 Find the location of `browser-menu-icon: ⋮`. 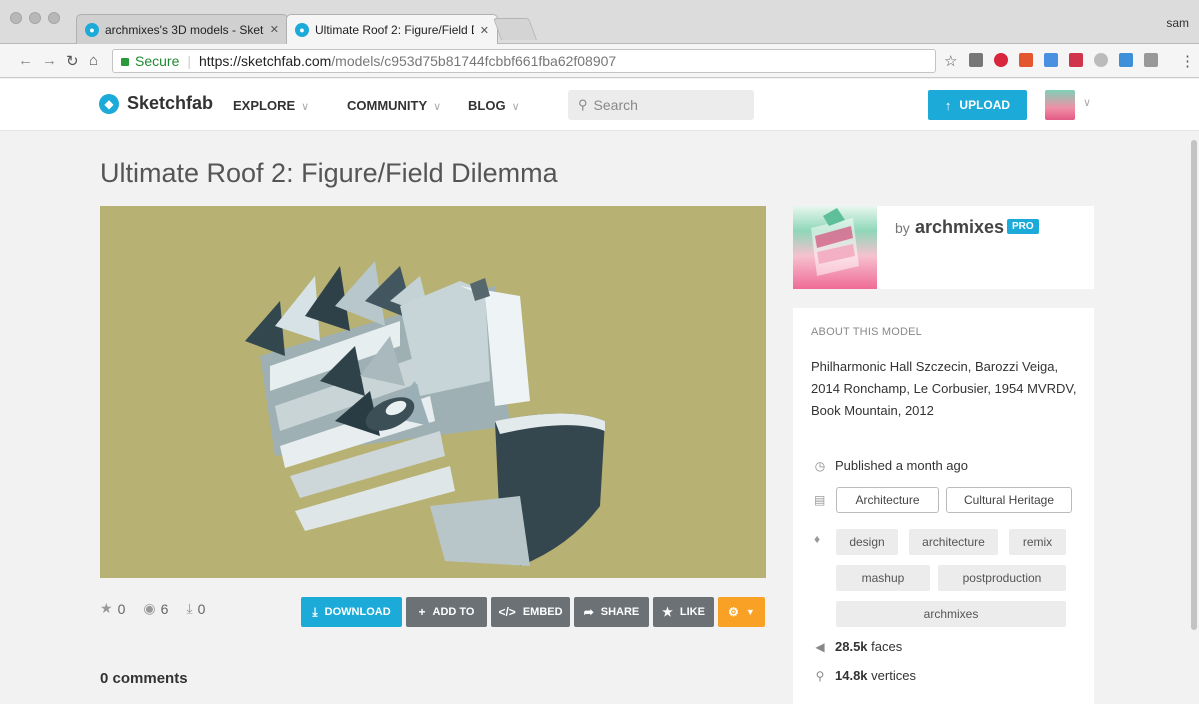

browser-menu-icon: ⋮ is located at coordinates (1187, 61).